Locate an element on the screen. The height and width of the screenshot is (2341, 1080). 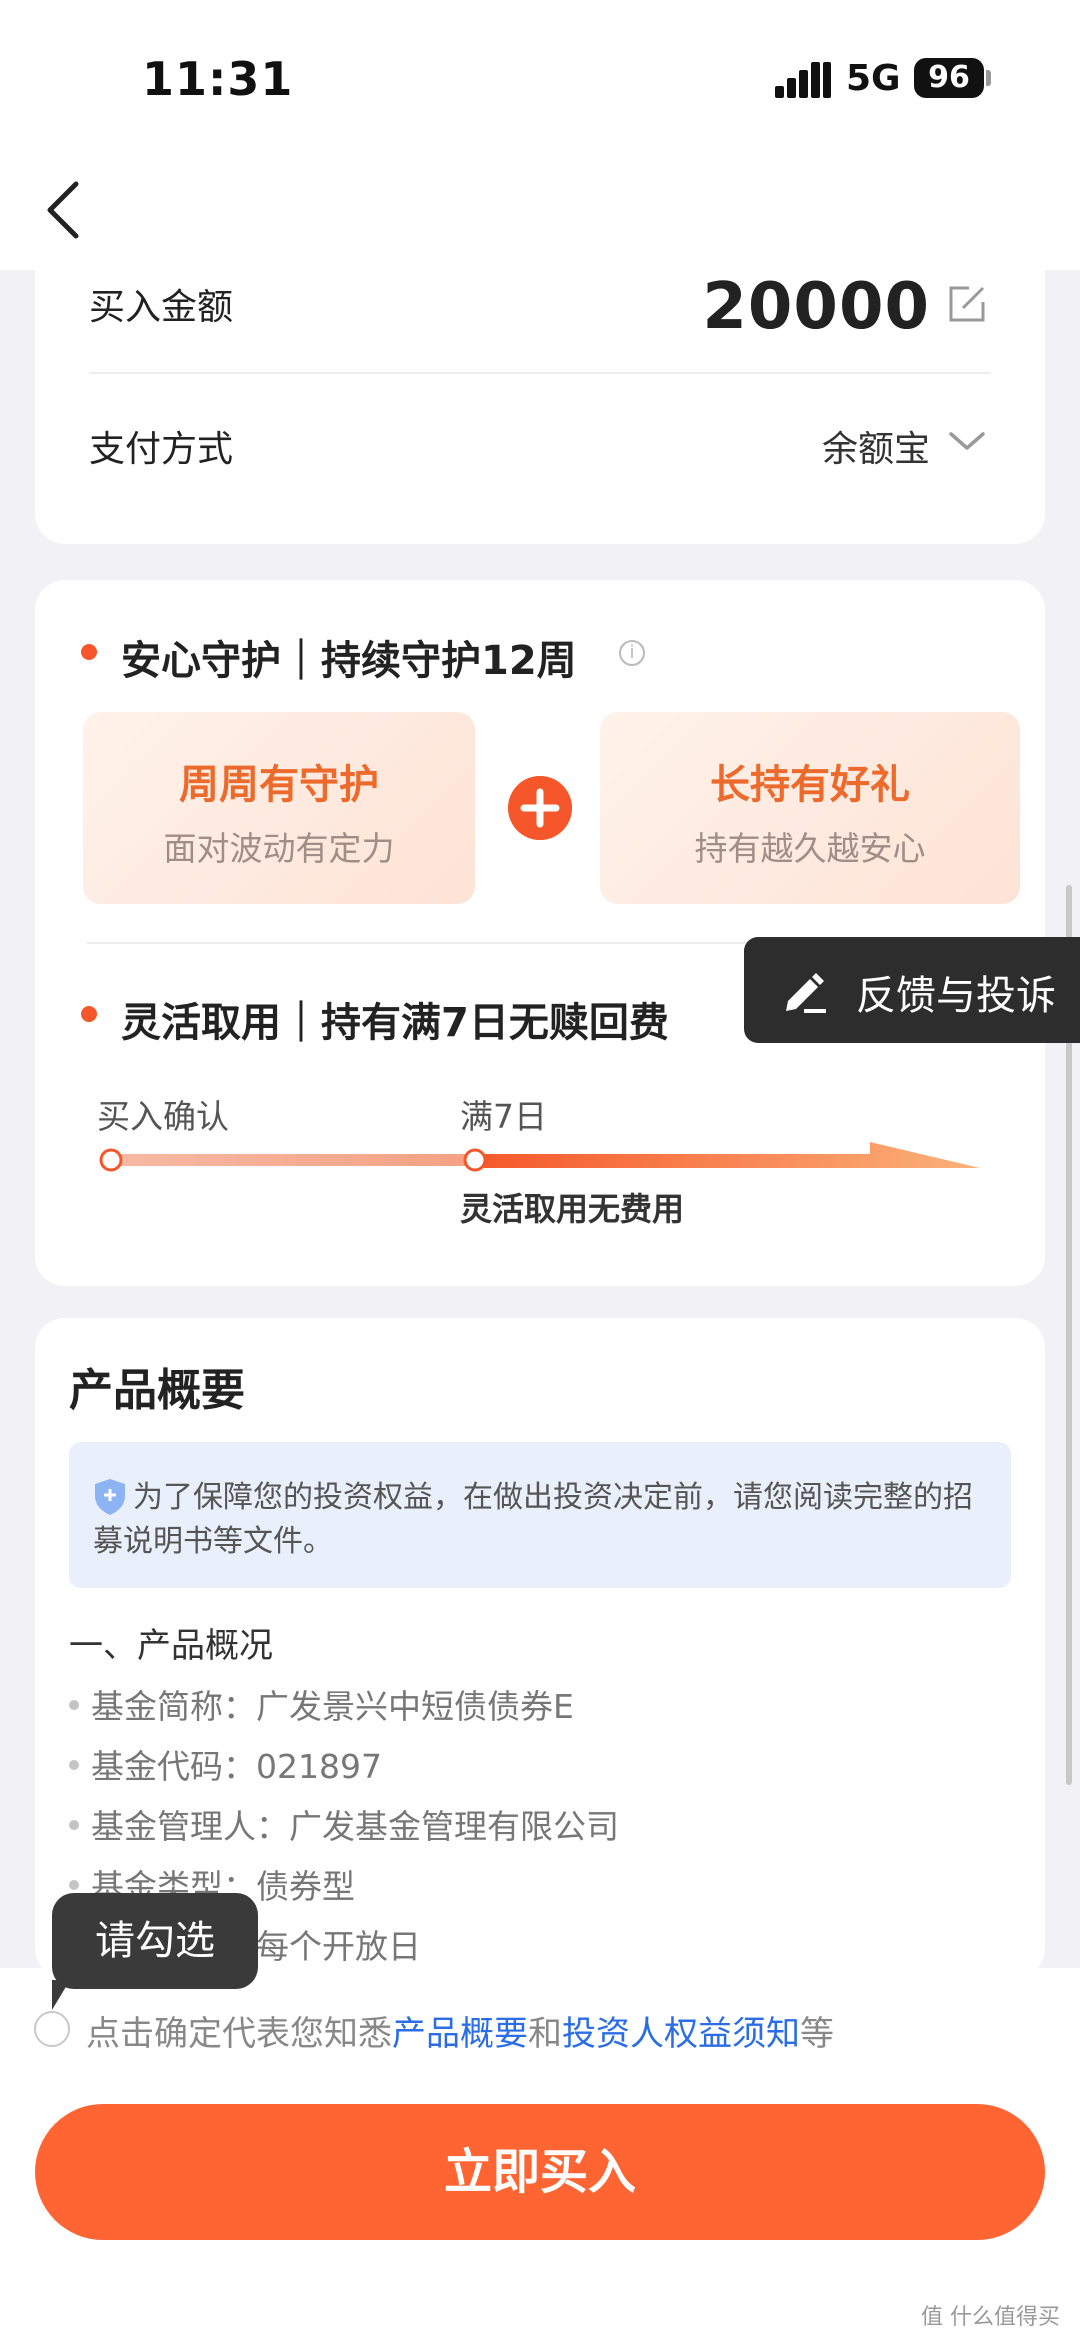
network-type: 5G is located at coordinates (873, 78).